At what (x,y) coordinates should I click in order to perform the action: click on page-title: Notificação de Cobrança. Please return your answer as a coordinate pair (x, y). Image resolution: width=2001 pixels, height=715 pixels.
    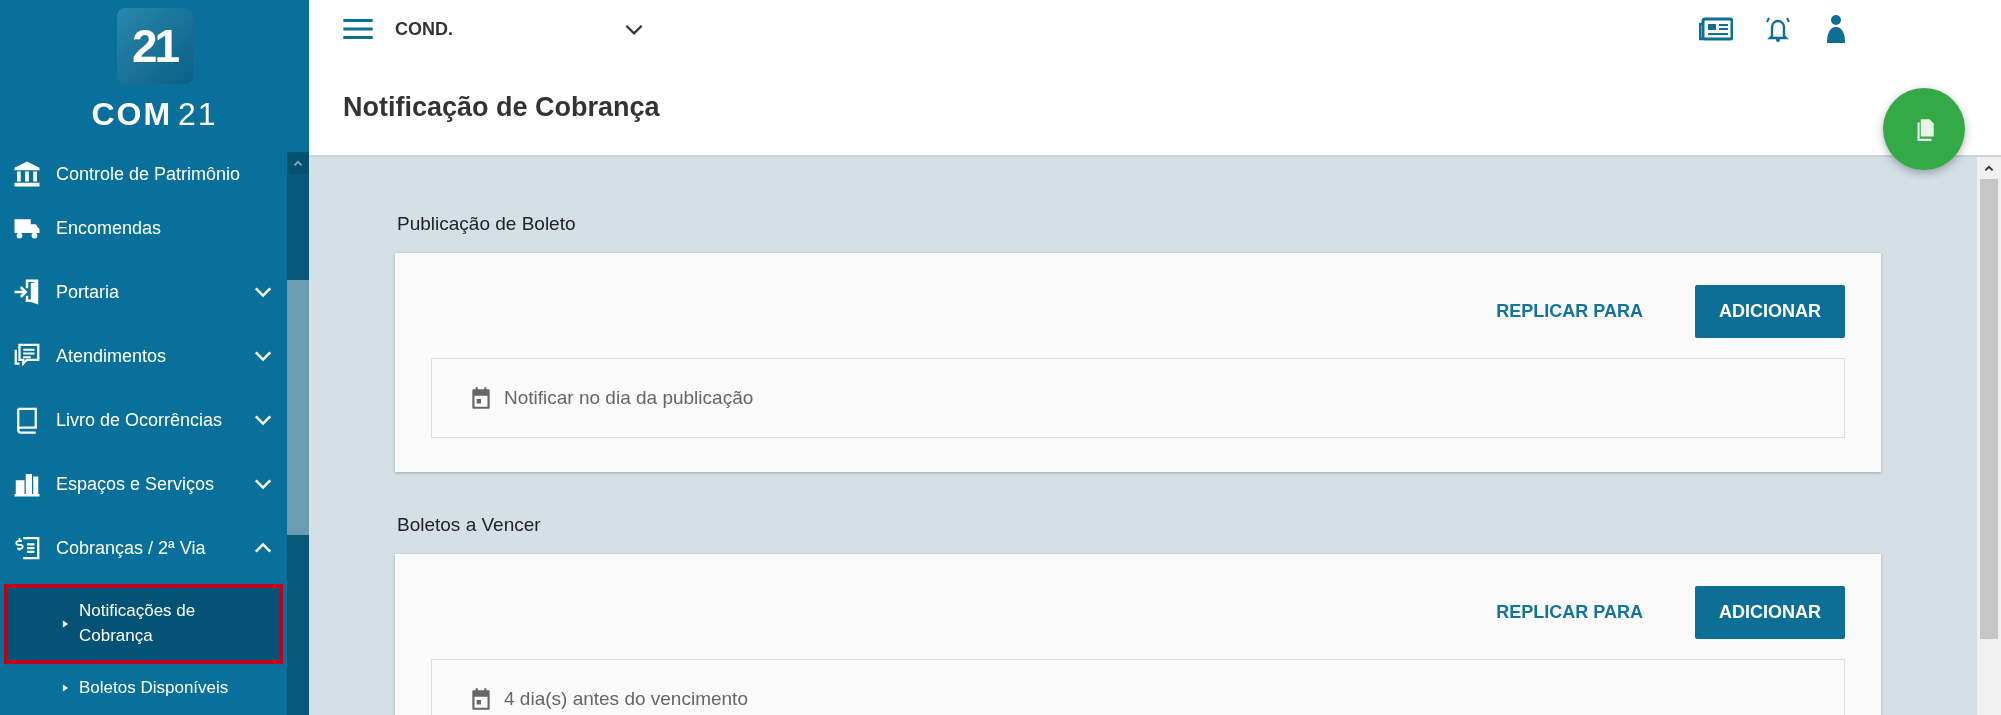
    Looking at the image, I should click on (502, 107).